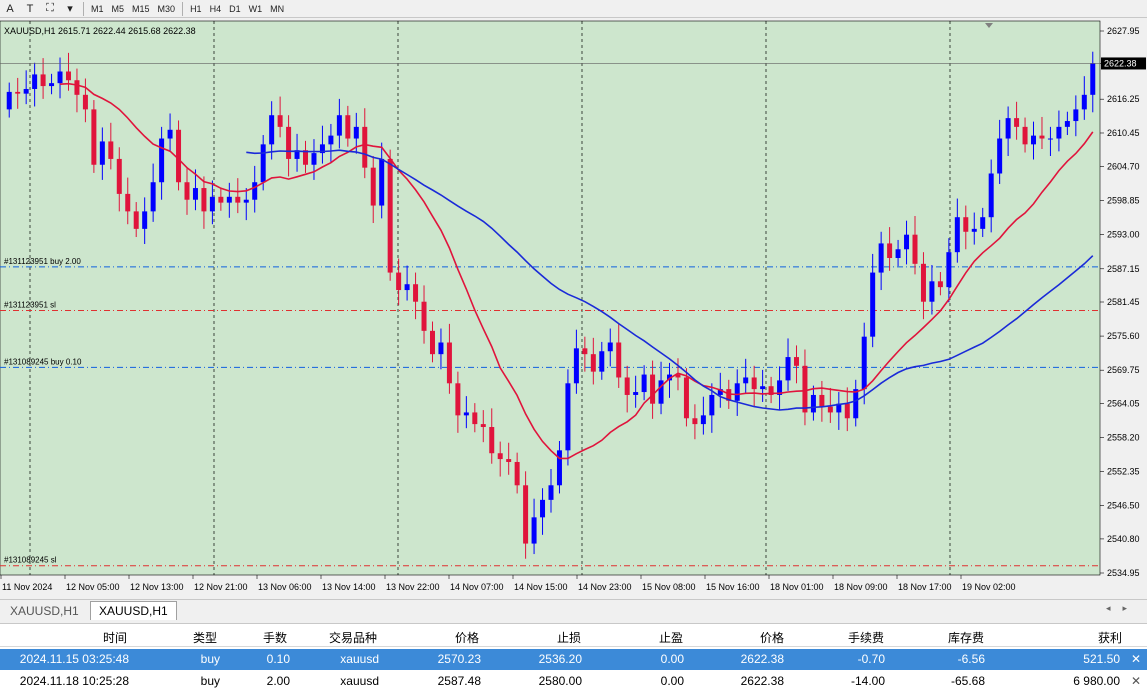 The height and width of the screenshot is (693, 1147). What do you see at coordinates (871, 659) in the screenshot?
I see `cell-commission: -0.70` at bounding box center [871, 659].